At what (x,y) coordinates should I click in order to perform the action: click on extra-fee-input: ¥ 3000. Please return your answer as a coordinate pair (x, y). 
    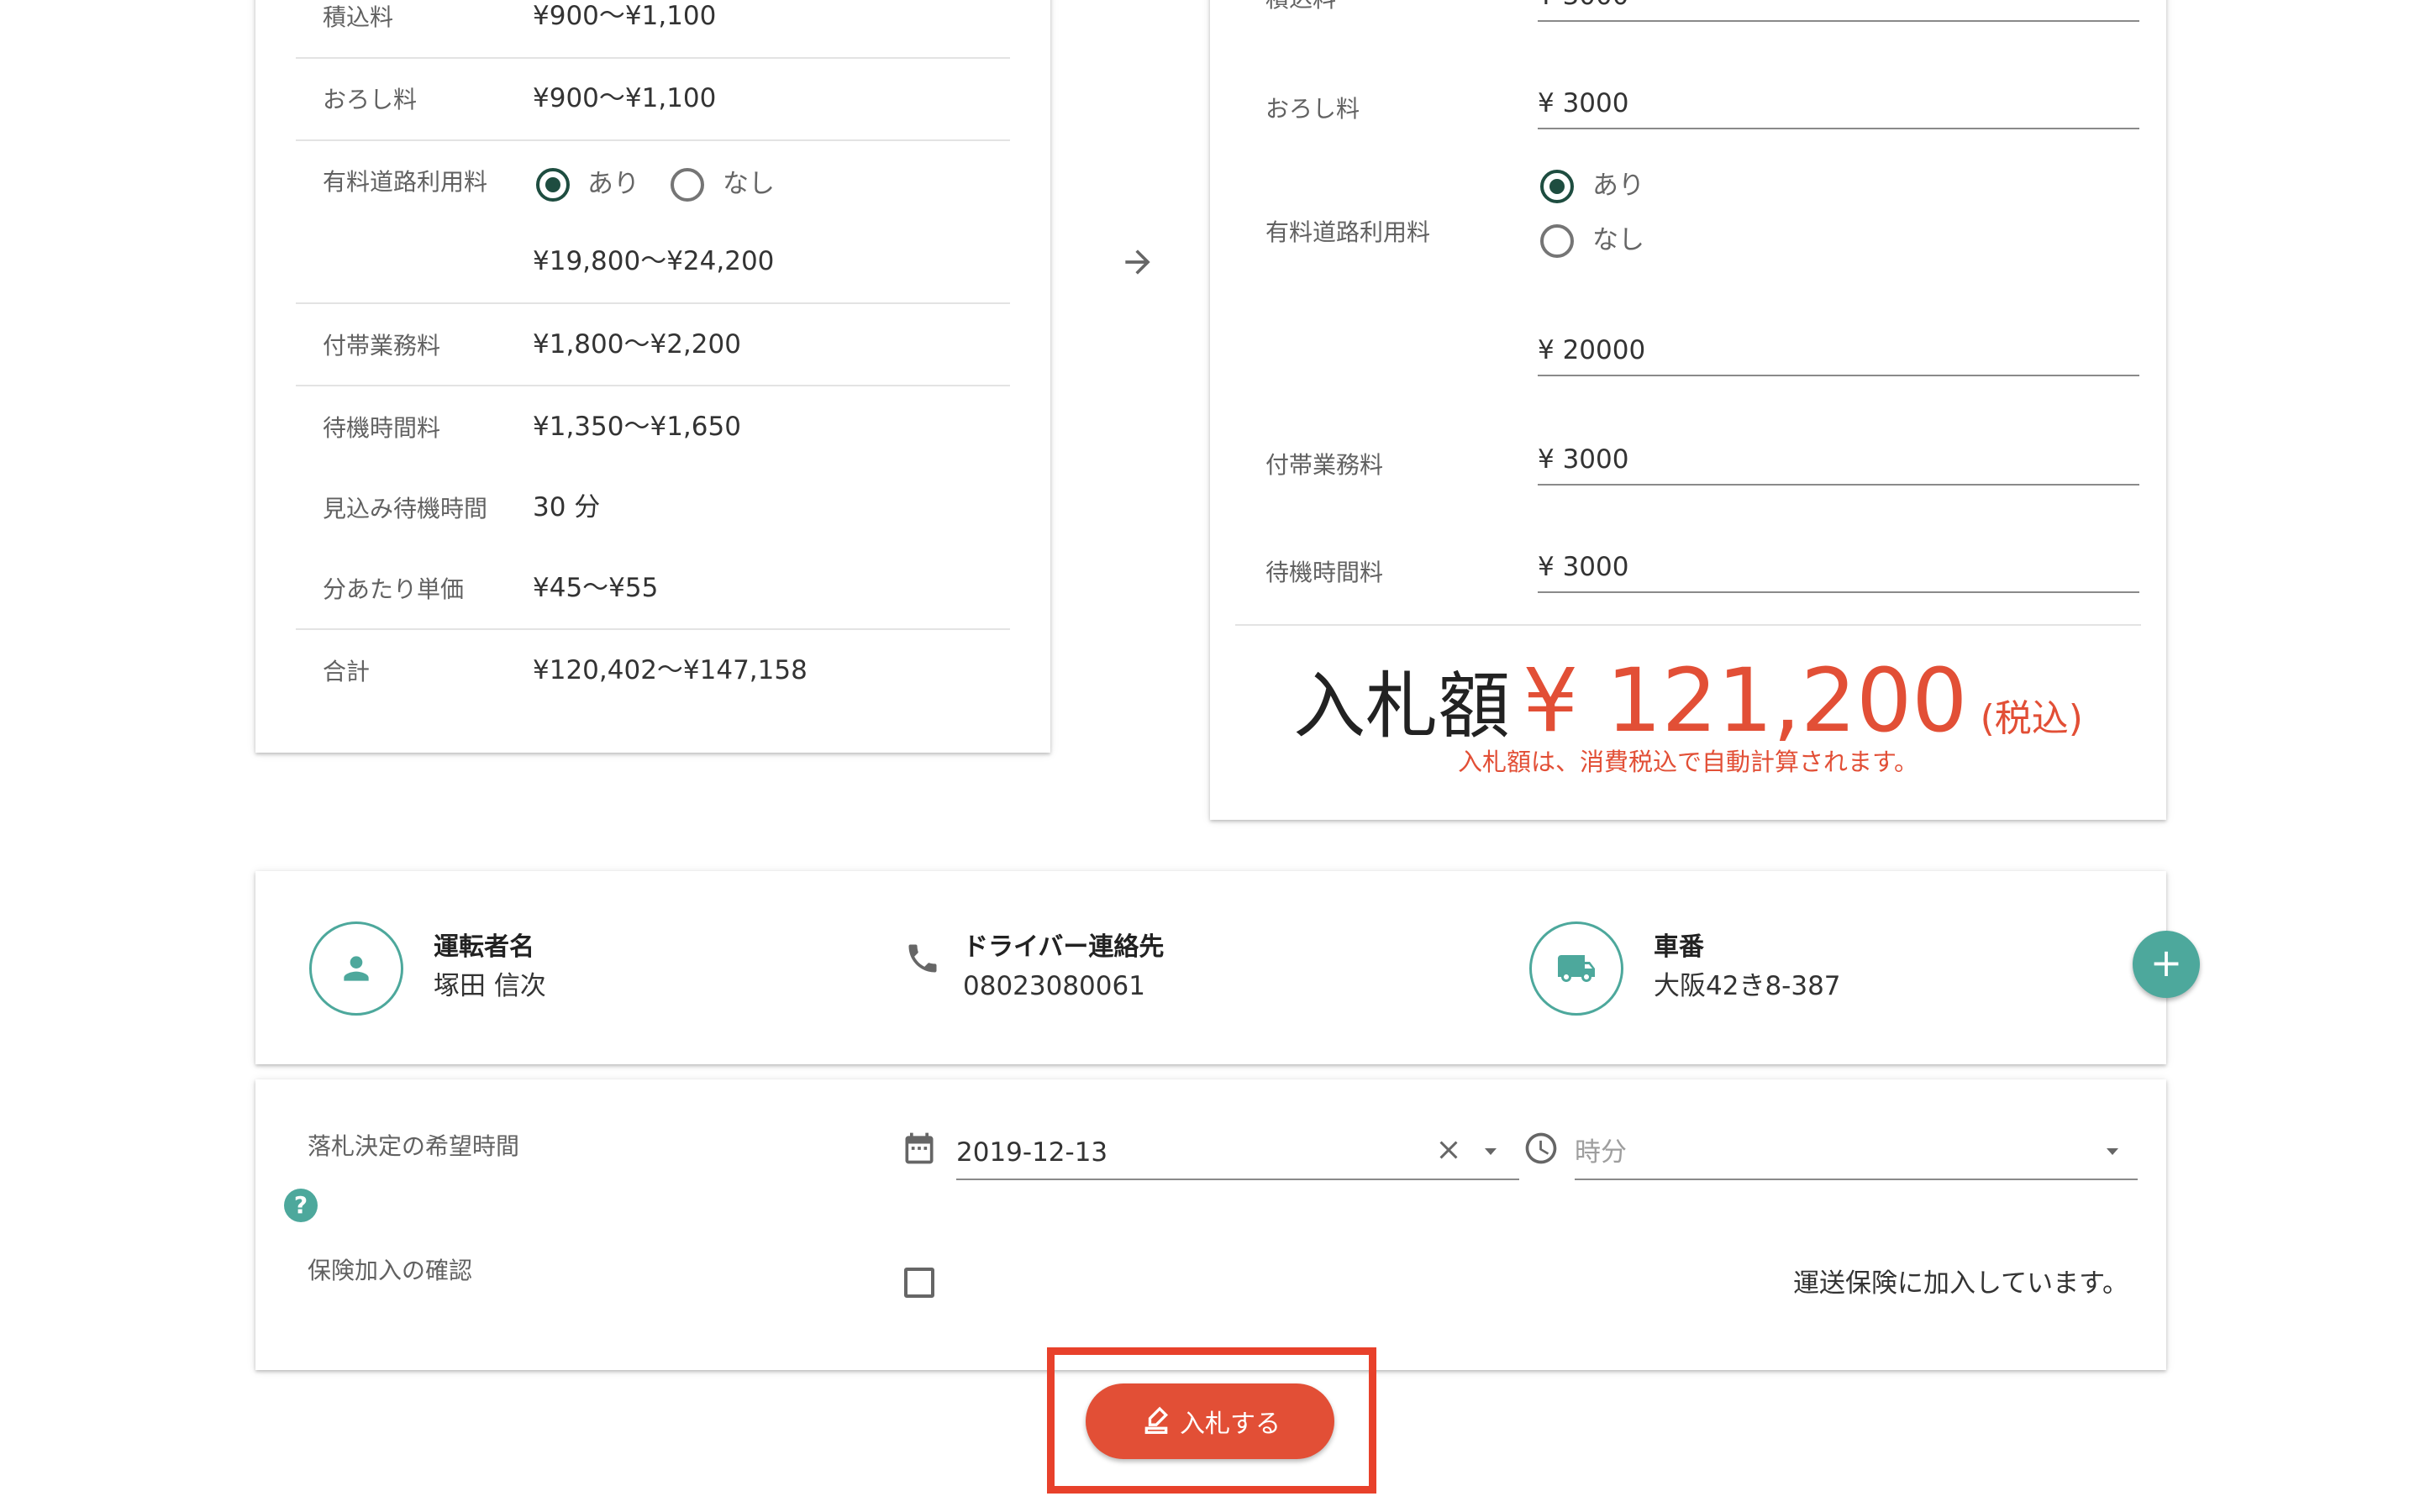
    Looking at the image, I should click on (1839, 456).